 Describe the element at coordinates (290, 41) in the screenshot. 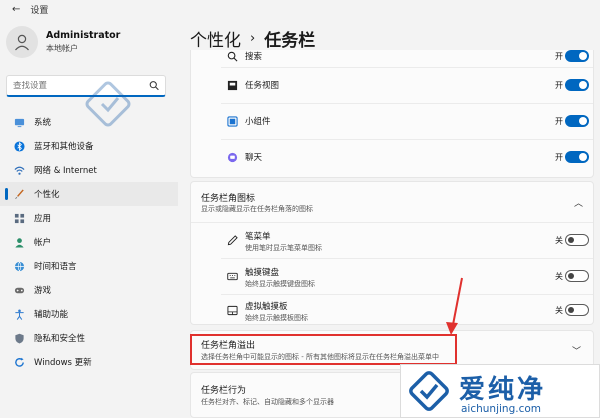

I see `page-title: 任务栏` at that location.